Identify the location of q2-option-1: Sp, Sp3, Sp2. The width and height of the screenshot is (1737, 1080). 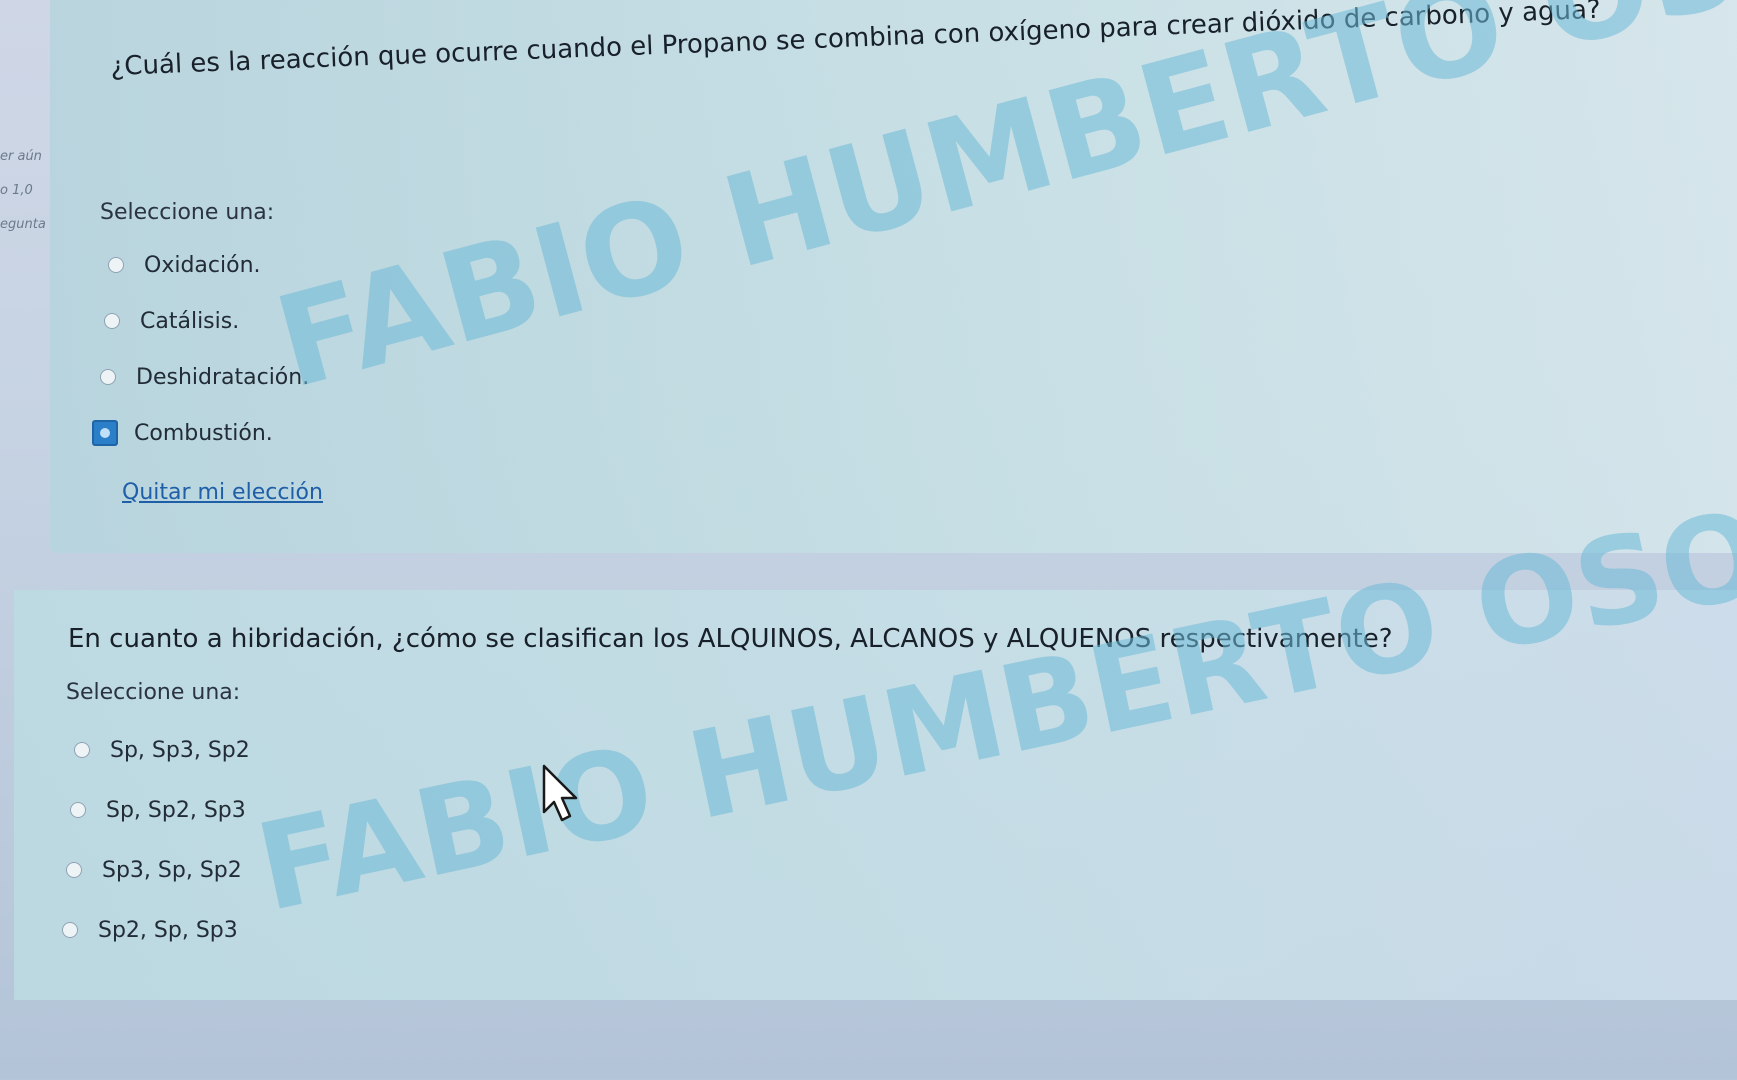
(162, 750).